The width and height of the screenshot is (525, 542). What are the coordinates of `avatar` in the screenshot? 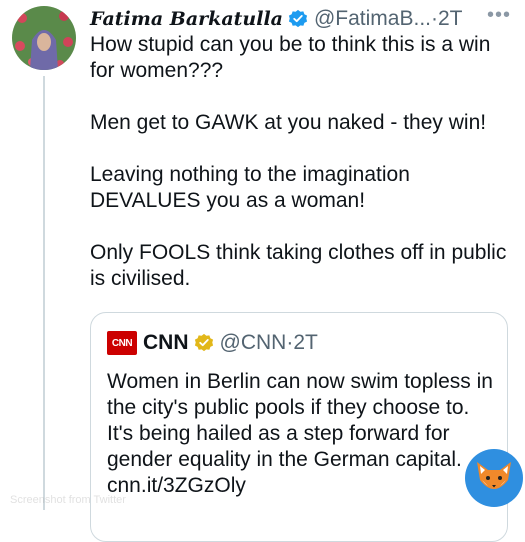 It's located at (44, 38).